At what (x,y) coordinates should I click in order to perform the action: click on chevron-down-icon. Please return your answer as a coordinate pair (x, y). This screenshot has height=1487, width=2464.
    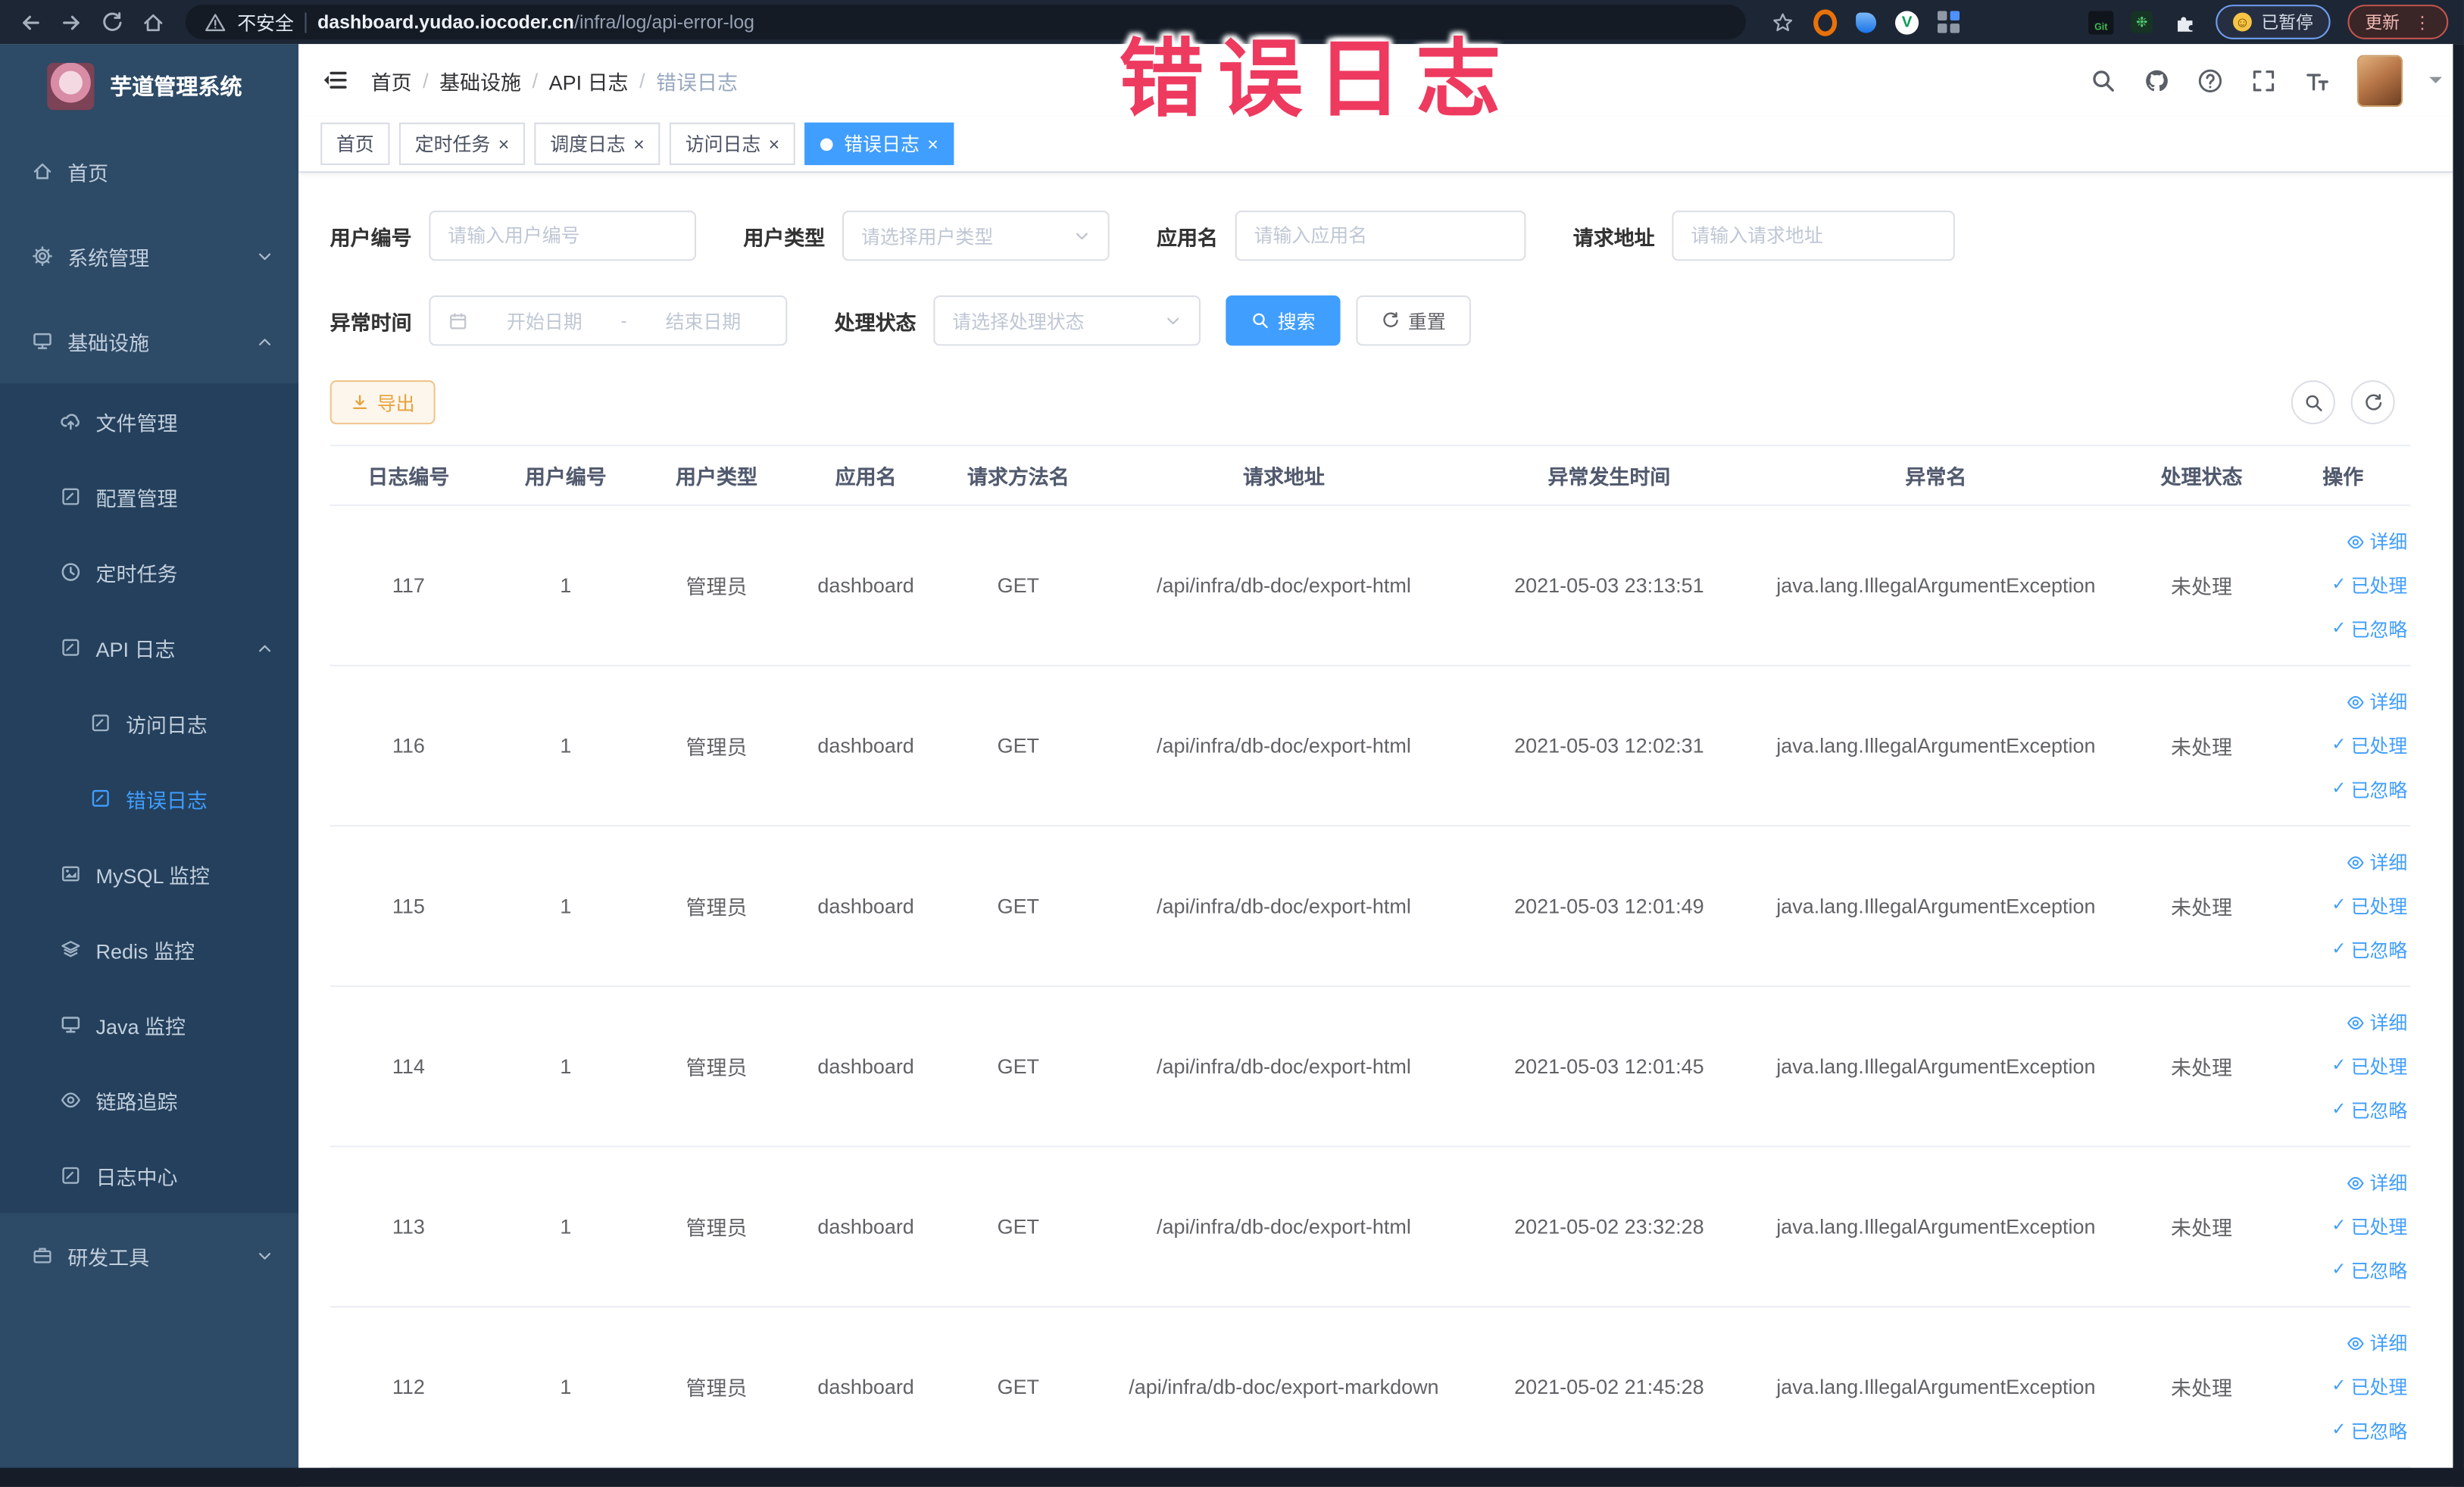
    Looking at the image, I should click on (1082, 236).